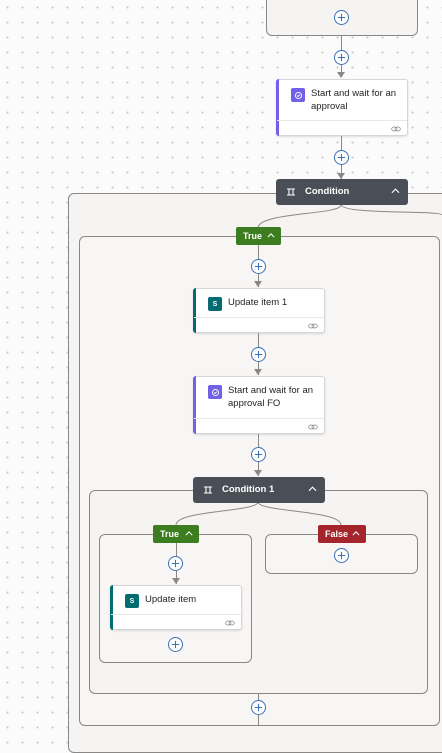  What do you see at coordinates (176, 607) in the screenshot?
I see `update-item-card: S Update item` at bounding box center [176, 607].